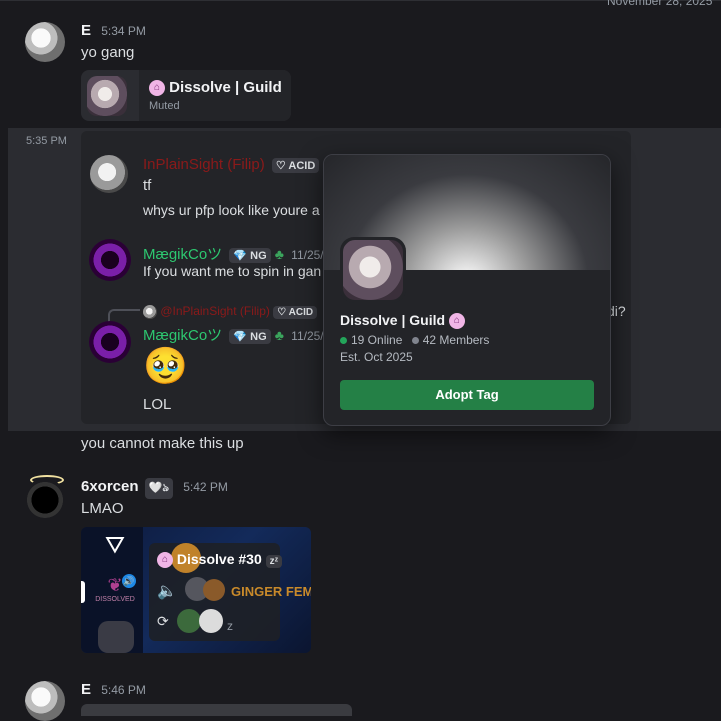 The image size is (721, 721). I want to click on msg4-header: E 5:46 PM, so click(113, 689).